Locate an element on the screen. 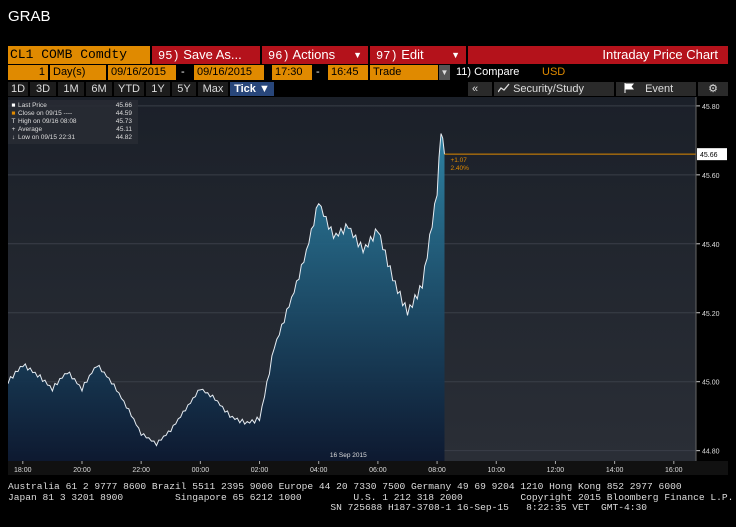 The image size is (736, 527). legend-row-last: ■ Last Price 45.66 is located at coordinates (73, 106).